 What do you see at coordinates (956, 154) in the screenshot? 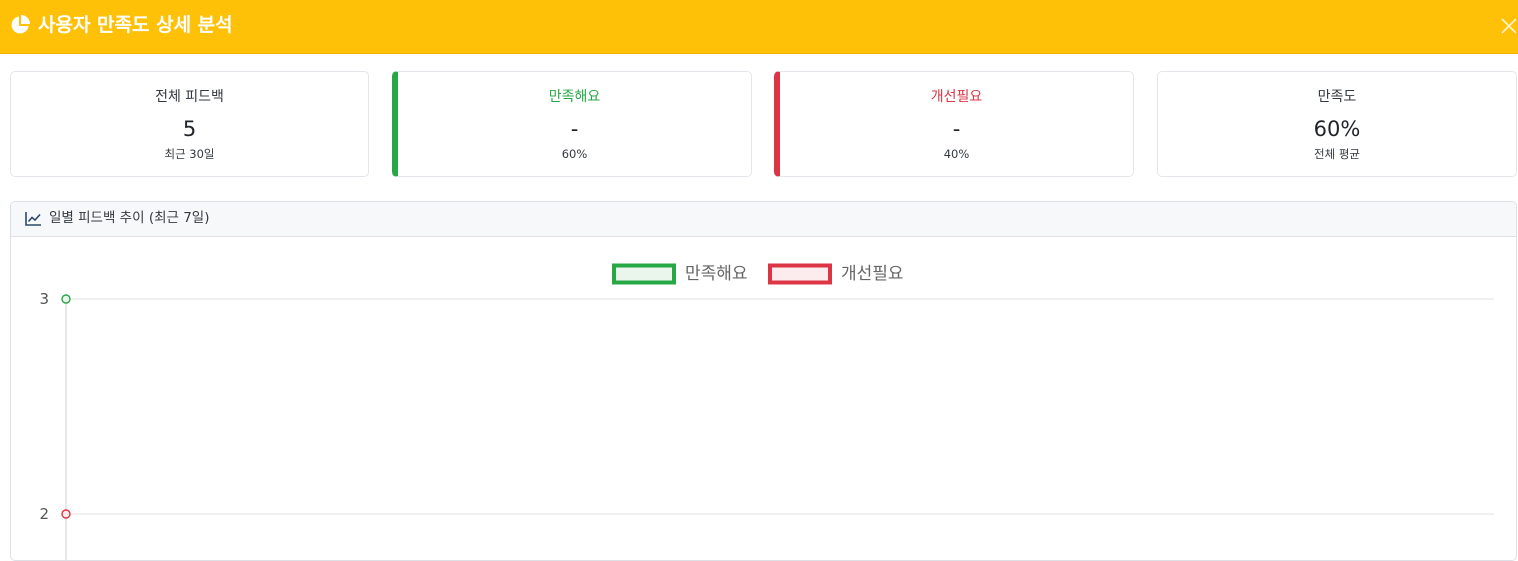
I see `stat-sub: 40%` at bounding box center [956, 154].